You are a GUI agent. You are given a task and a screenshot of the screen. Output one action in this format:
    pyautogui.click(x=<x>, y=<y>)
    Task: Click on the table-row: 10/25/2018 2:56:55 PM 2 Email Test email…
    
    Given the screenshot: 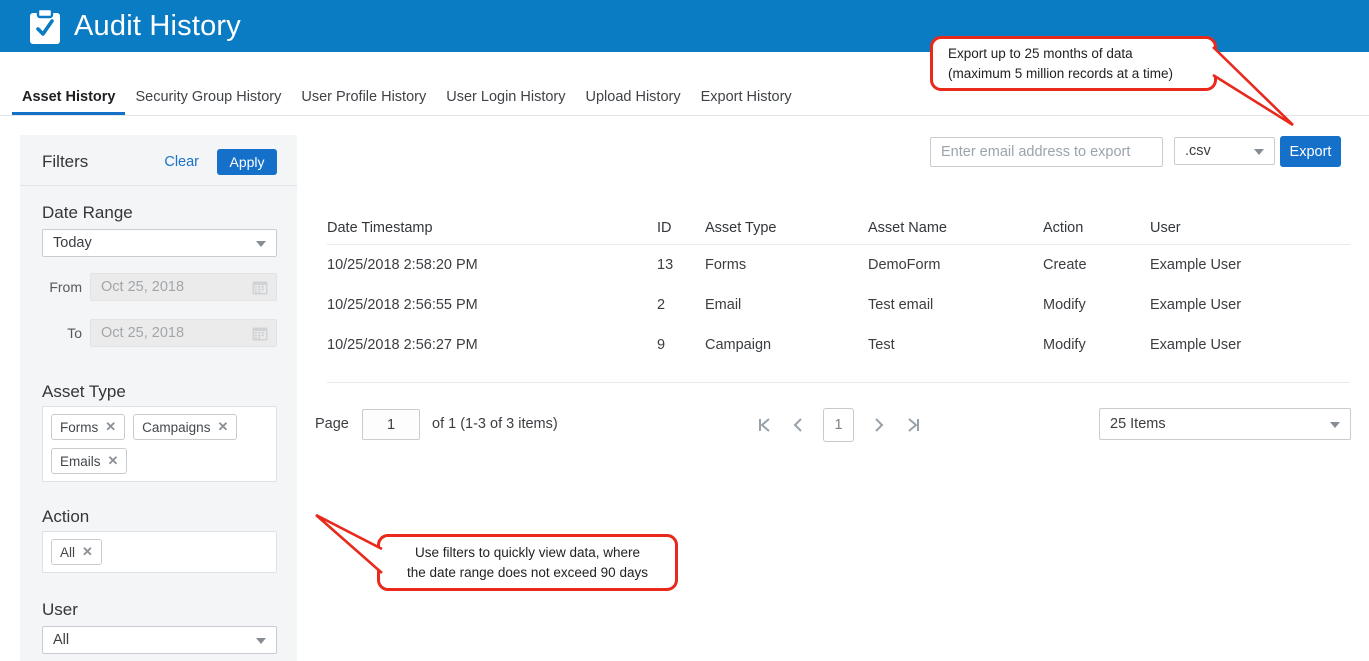 What is the action you would take?
    pyautogui.click(x=838, y=305)
    